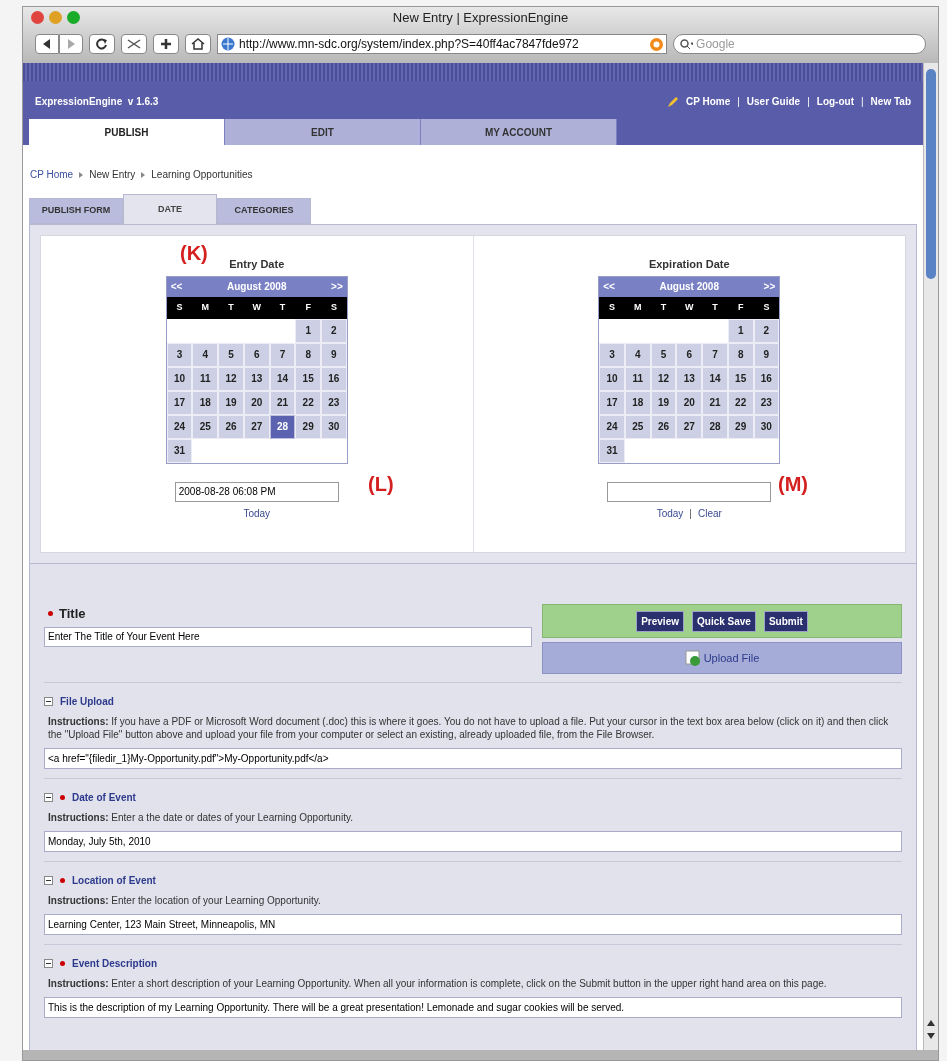  Describe the element at coordinates (807, 44) in the screenshot. I see `search-input: Google` at that location.